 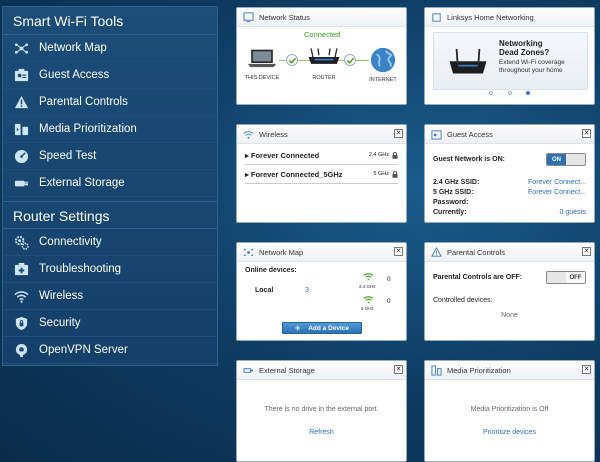 What do you see at coordinates (321, 155) in the screenshot?
I see `wireless-network-row: ▸ Forever Connected 2.4 GHz` at bounding box center [321, 155].